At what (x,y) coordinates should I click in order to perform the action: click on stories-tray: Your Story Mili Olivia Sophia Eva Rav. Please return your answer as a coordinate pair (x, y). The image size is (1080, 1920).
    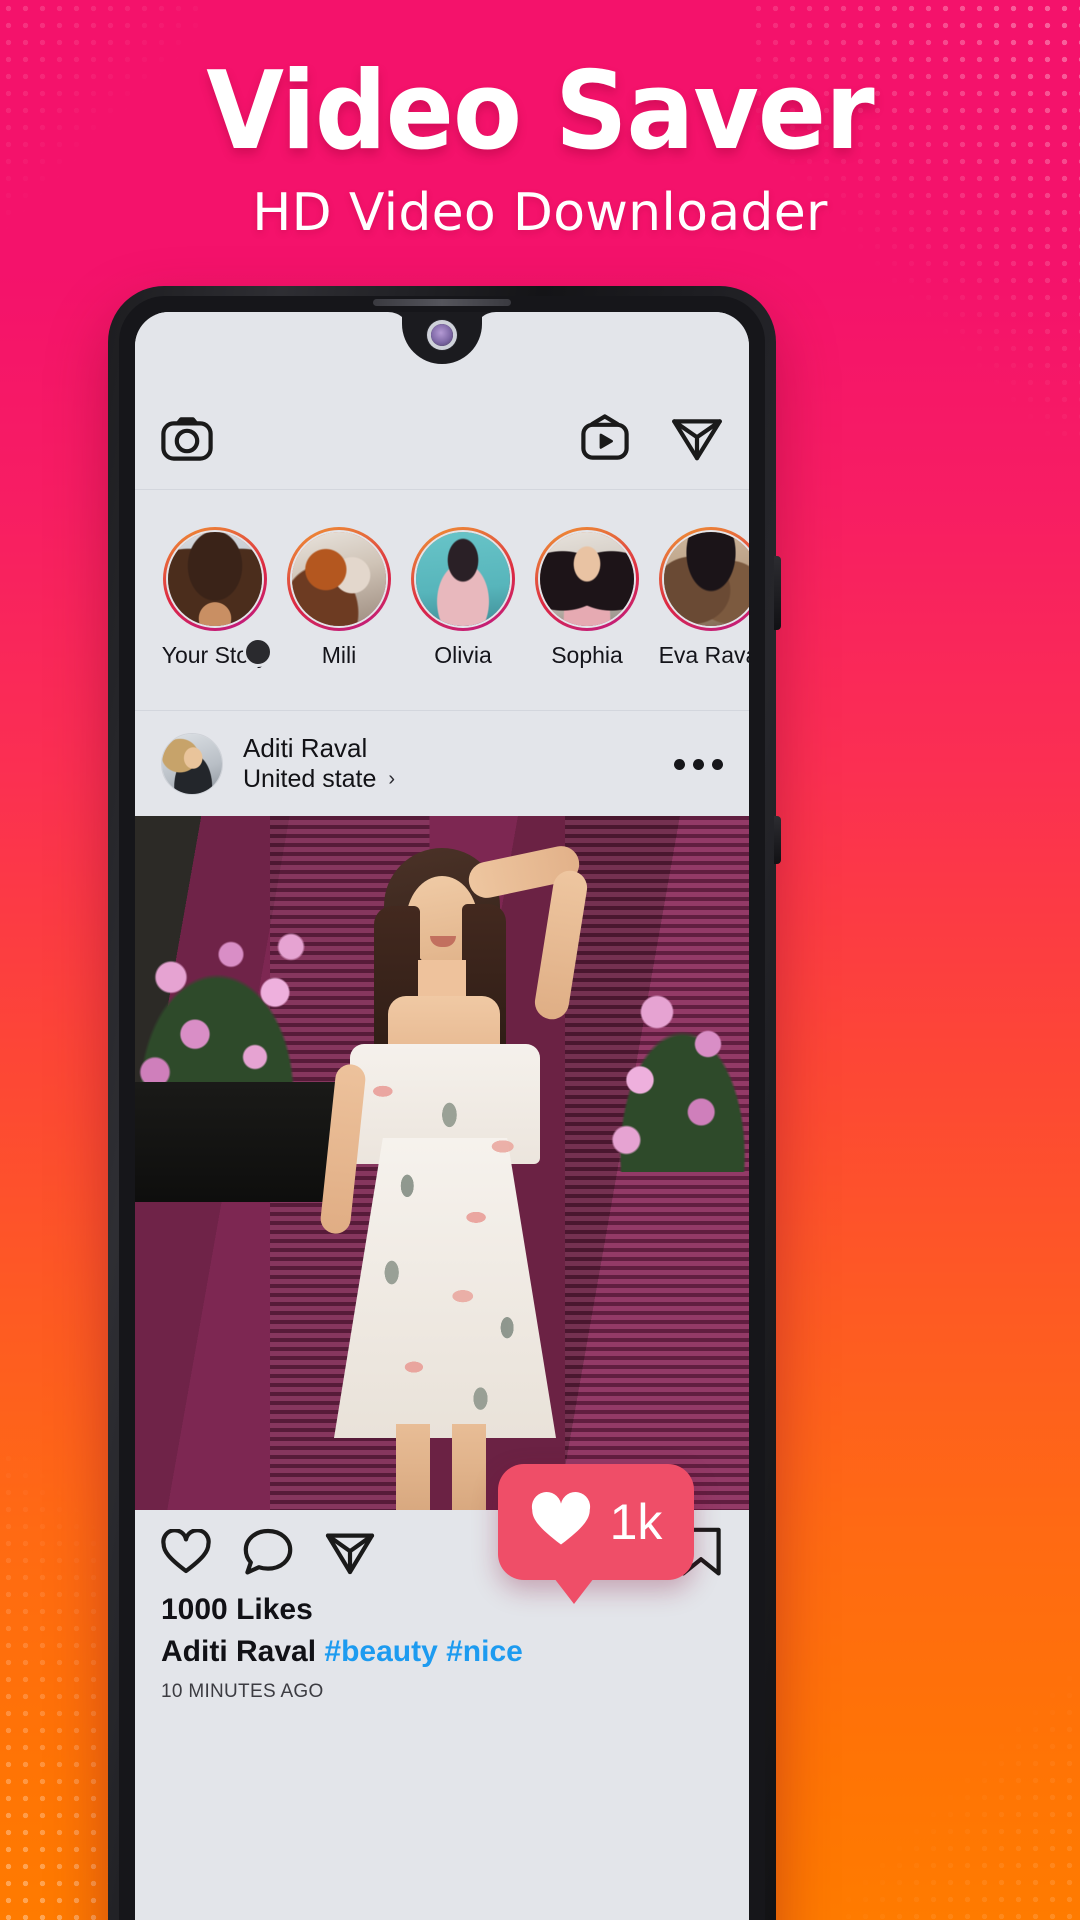
    Looking at the image, I should click on (442, 601).